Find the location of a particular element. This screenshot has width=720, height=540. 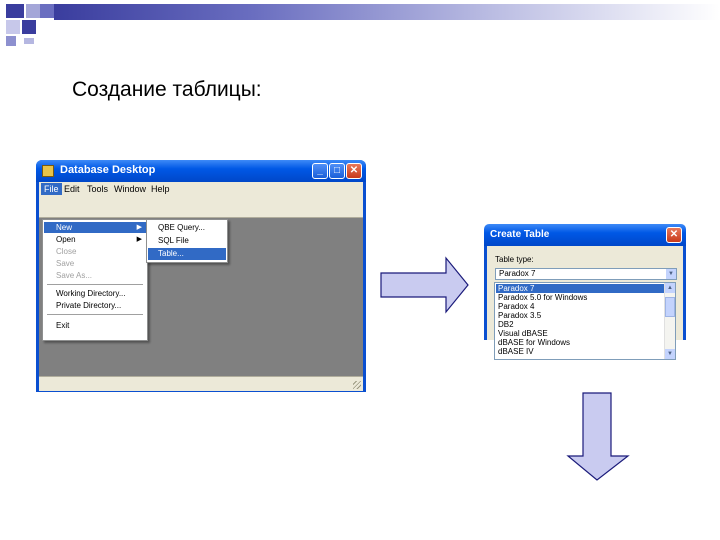

menu-item-label: Exit is located at coordinates (63, 325).